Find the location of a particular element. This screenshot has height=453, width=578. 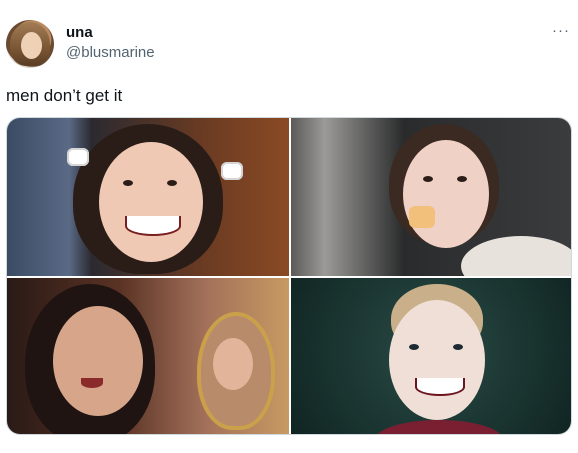

display-name: una is located at coordinates (79, 32).